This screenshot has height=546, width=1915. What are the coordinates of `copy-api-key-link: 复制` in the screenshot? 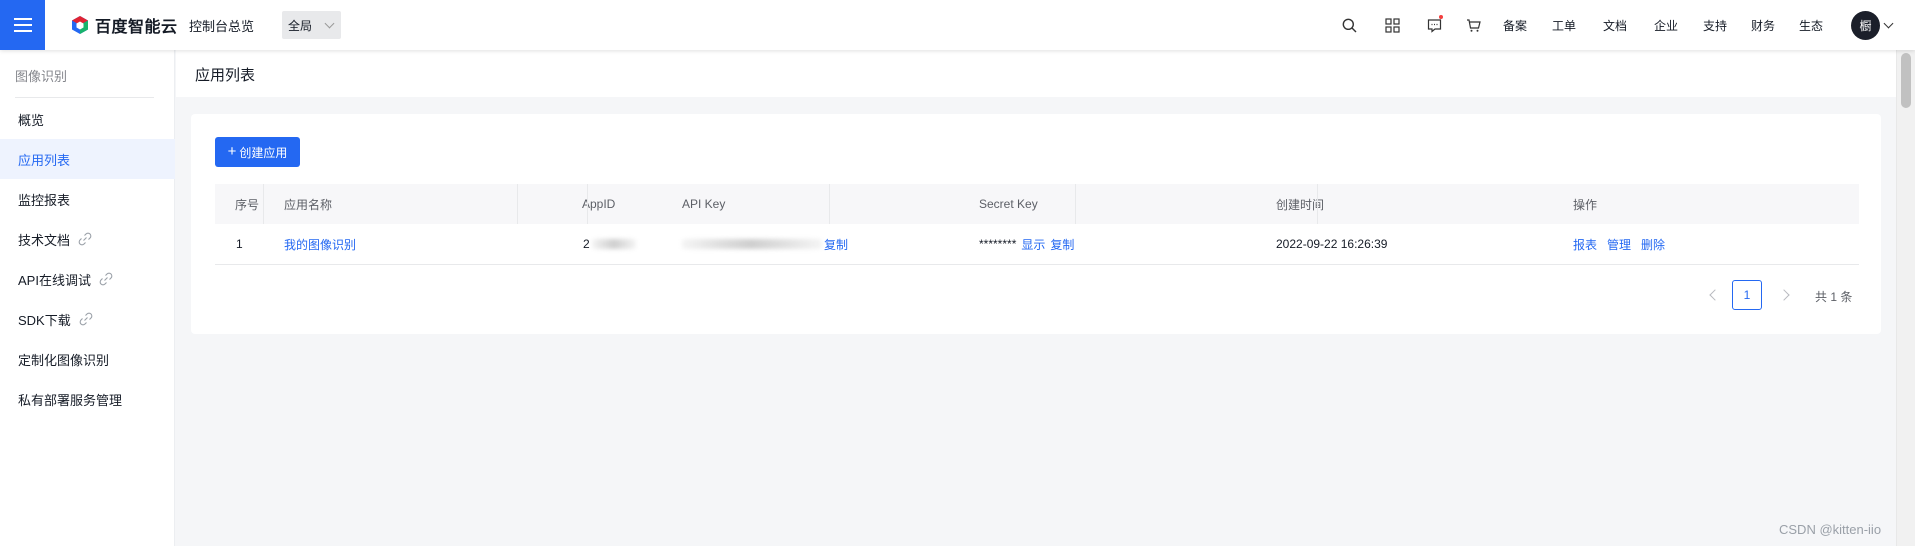 It's located at (836, 244).